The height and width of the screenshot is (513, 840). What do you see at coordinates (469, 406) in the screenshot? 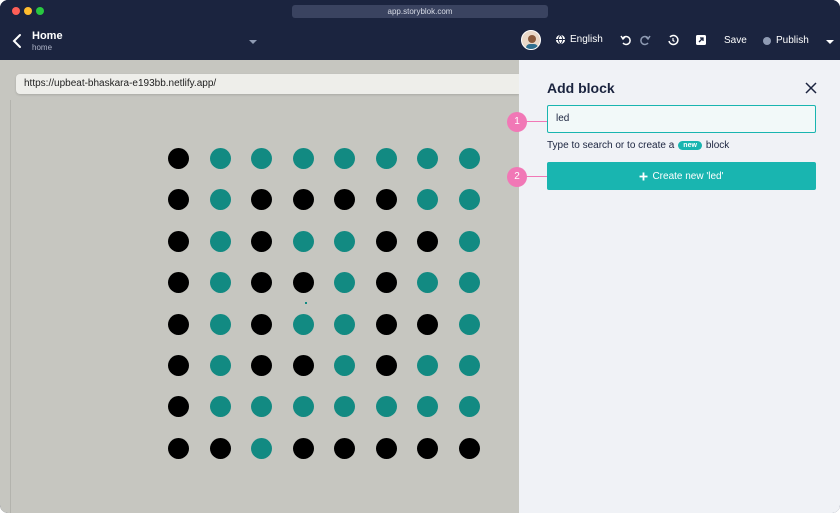
I see `led-r6-c7` at bounding box center [469, 406].